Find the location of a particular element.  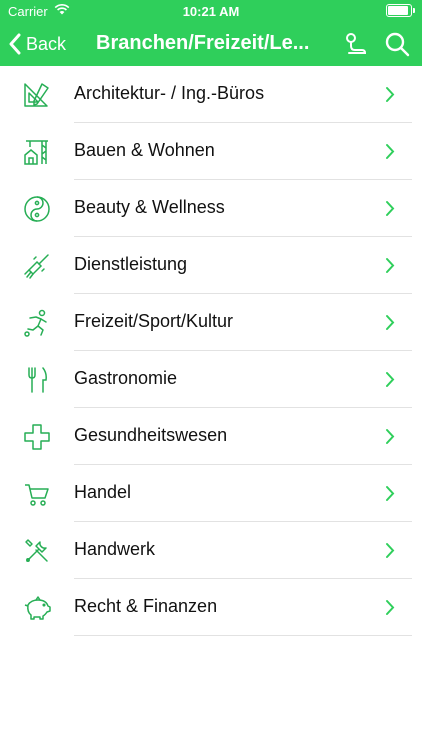

status-bar: Carrier 10:21 AM is located at coordinates (211, 11).